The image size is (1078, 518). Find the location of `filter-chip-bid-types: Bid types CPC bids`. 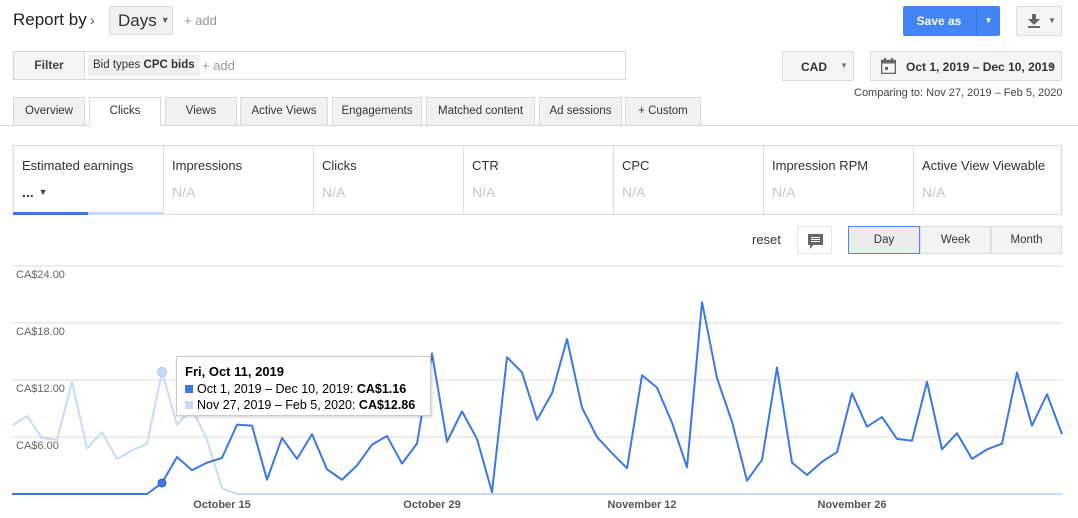

filter-chip-bid-types: Bid types CPC bids is located at coordinates (144, 65).